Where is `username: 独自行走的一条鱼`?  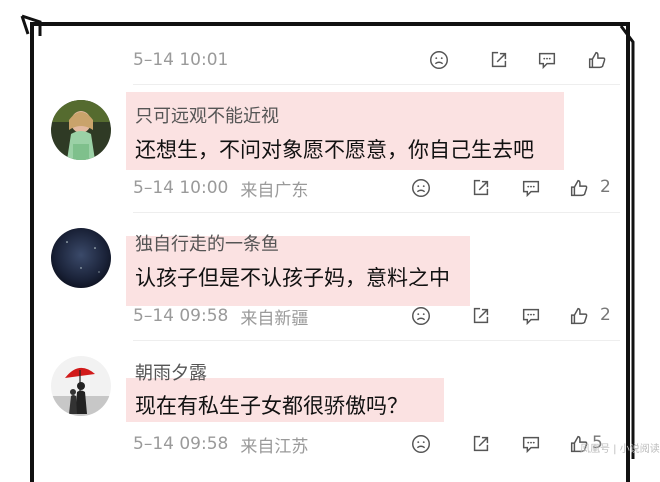 username: 独自行走的一条鱼 is located at coordinates (207, 243).